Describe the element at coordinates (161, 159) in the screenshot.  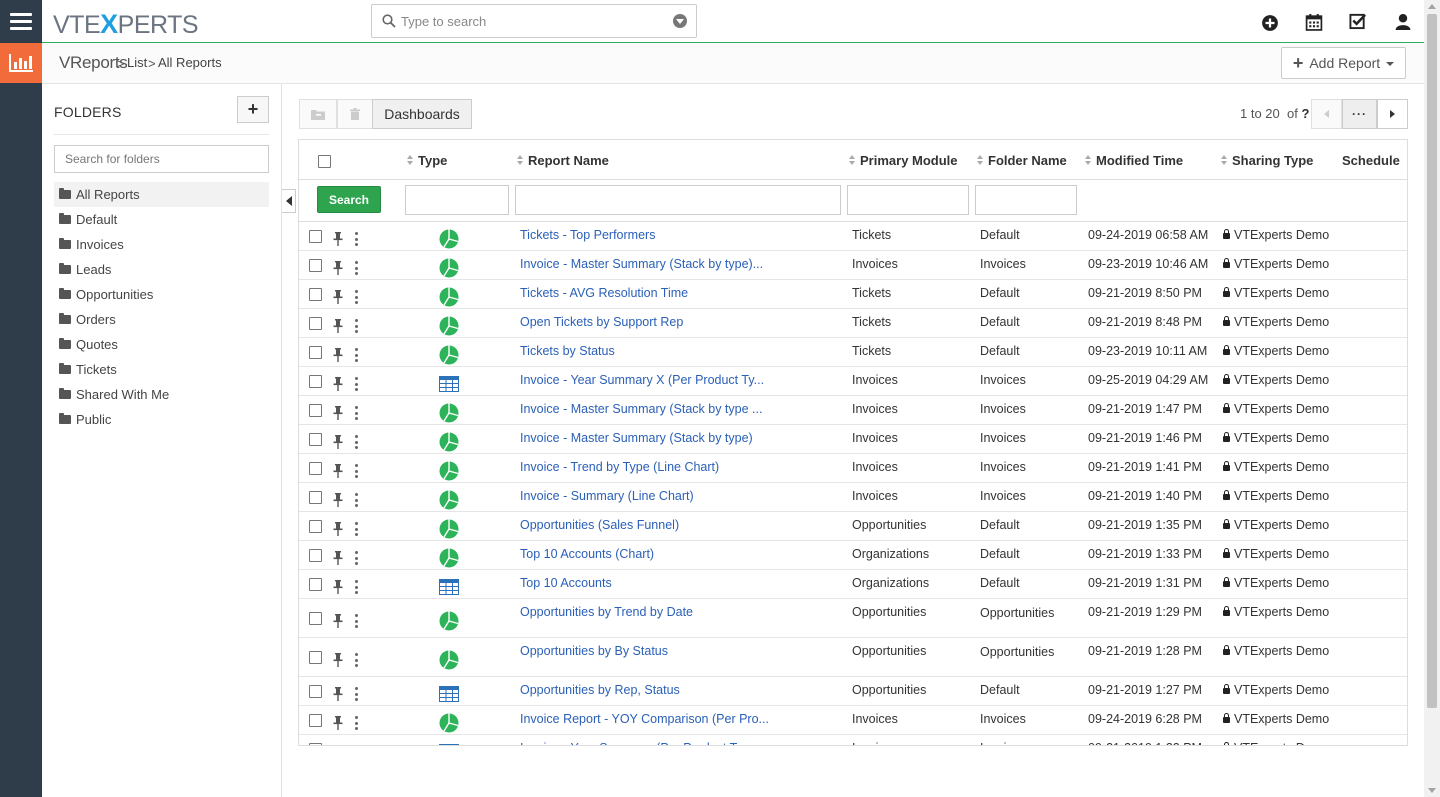
I see `folder-search-input` at that location.